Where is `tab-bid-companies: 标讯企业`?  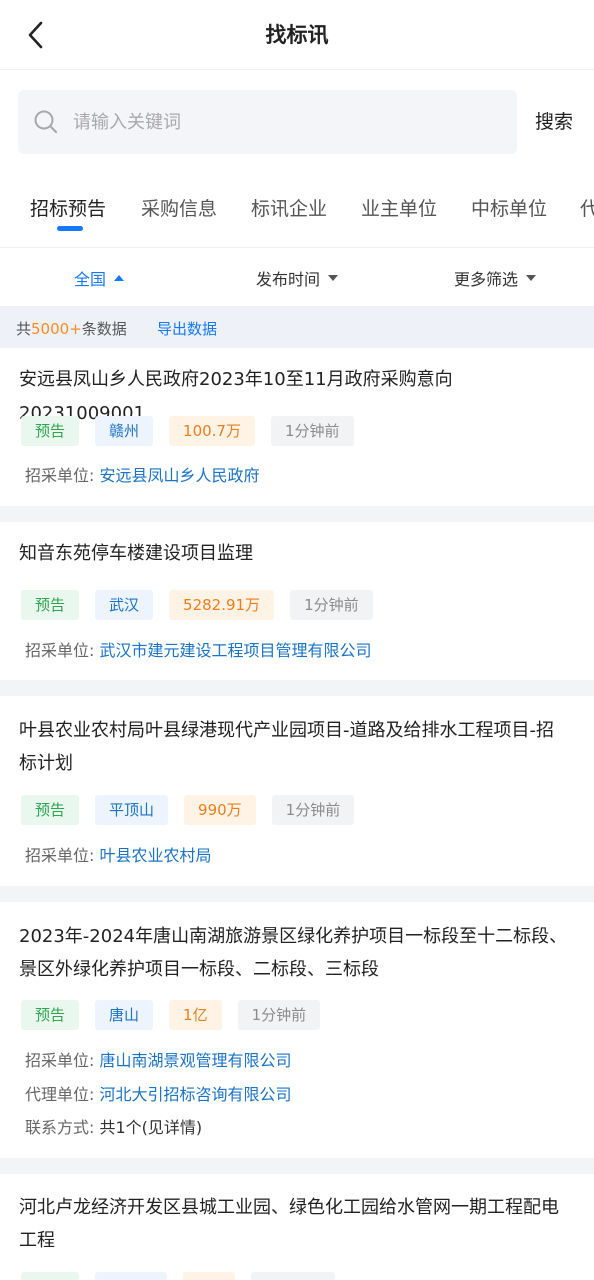 tab-bid-companies: 标讯企业 is located at coordinates (289, 207).